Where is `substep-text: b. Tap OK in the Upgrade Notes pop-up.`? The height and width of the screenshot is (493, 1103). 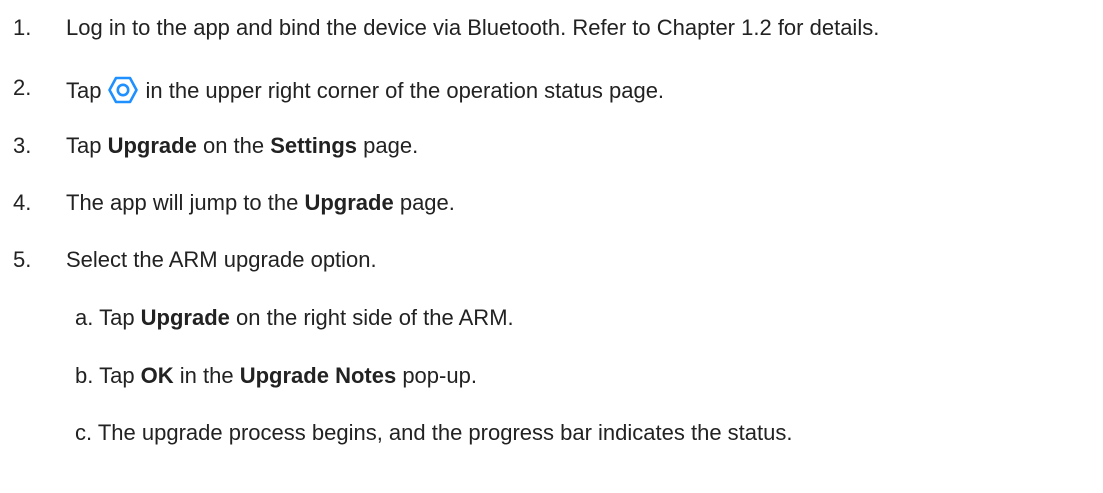
substep-text: b. Tap OK in the Upgrade Notes pop-up. is located at coordinates (276, 376).